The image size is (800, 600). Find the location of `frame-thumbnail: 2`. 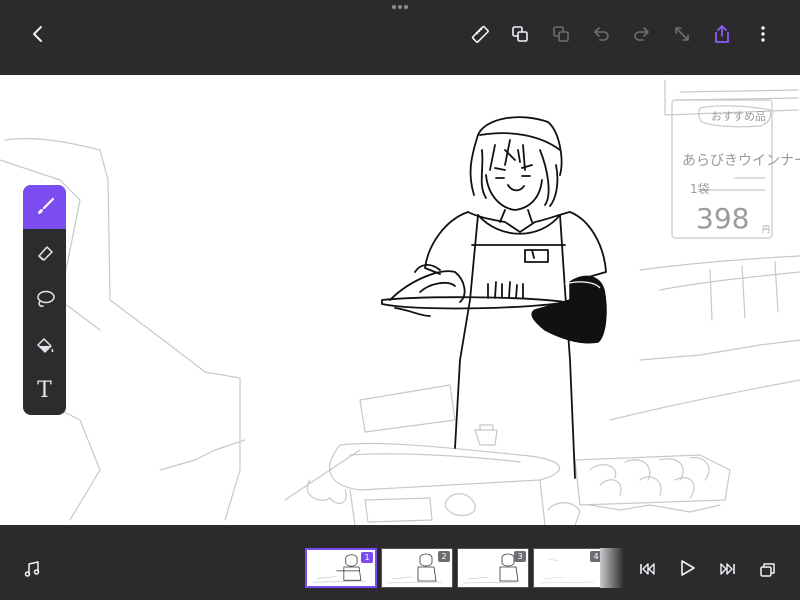

frame-thumbnail: 2 is located at coordinates (417, 568).